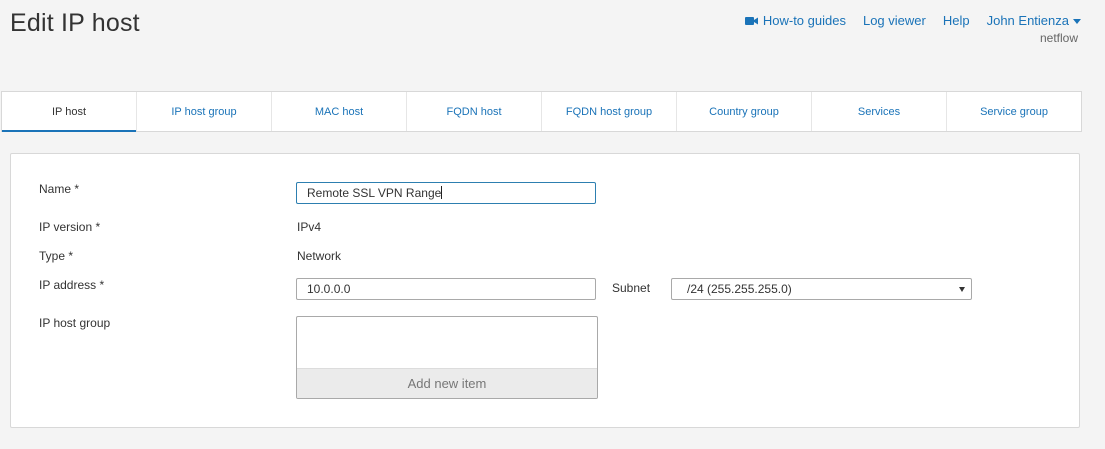 The width and height of the screenshot is (1105, 449). What do you see at coordinates (821, 289) in the screenshot?
I see `subnet-select: /24 (255.255.255.0)` at bounding box center [821, 289].